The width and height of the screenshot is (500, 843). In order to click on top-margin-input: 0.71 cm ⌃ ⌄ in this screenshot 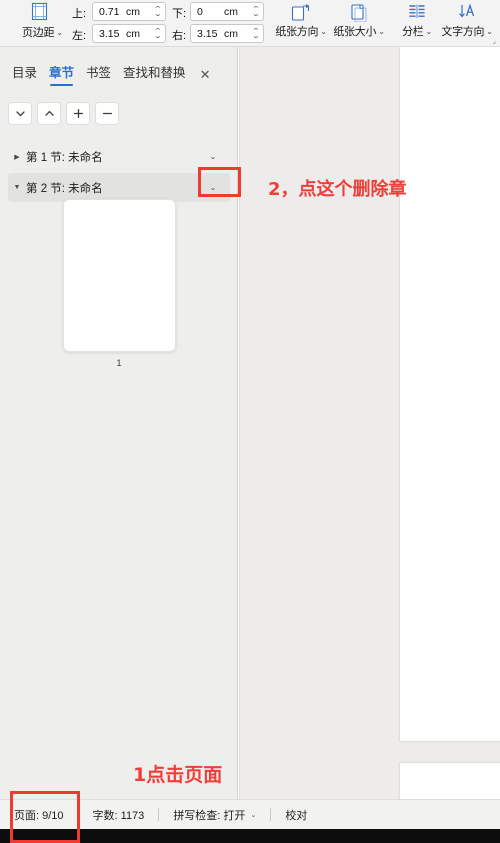, I will do `click(129, 11)`.